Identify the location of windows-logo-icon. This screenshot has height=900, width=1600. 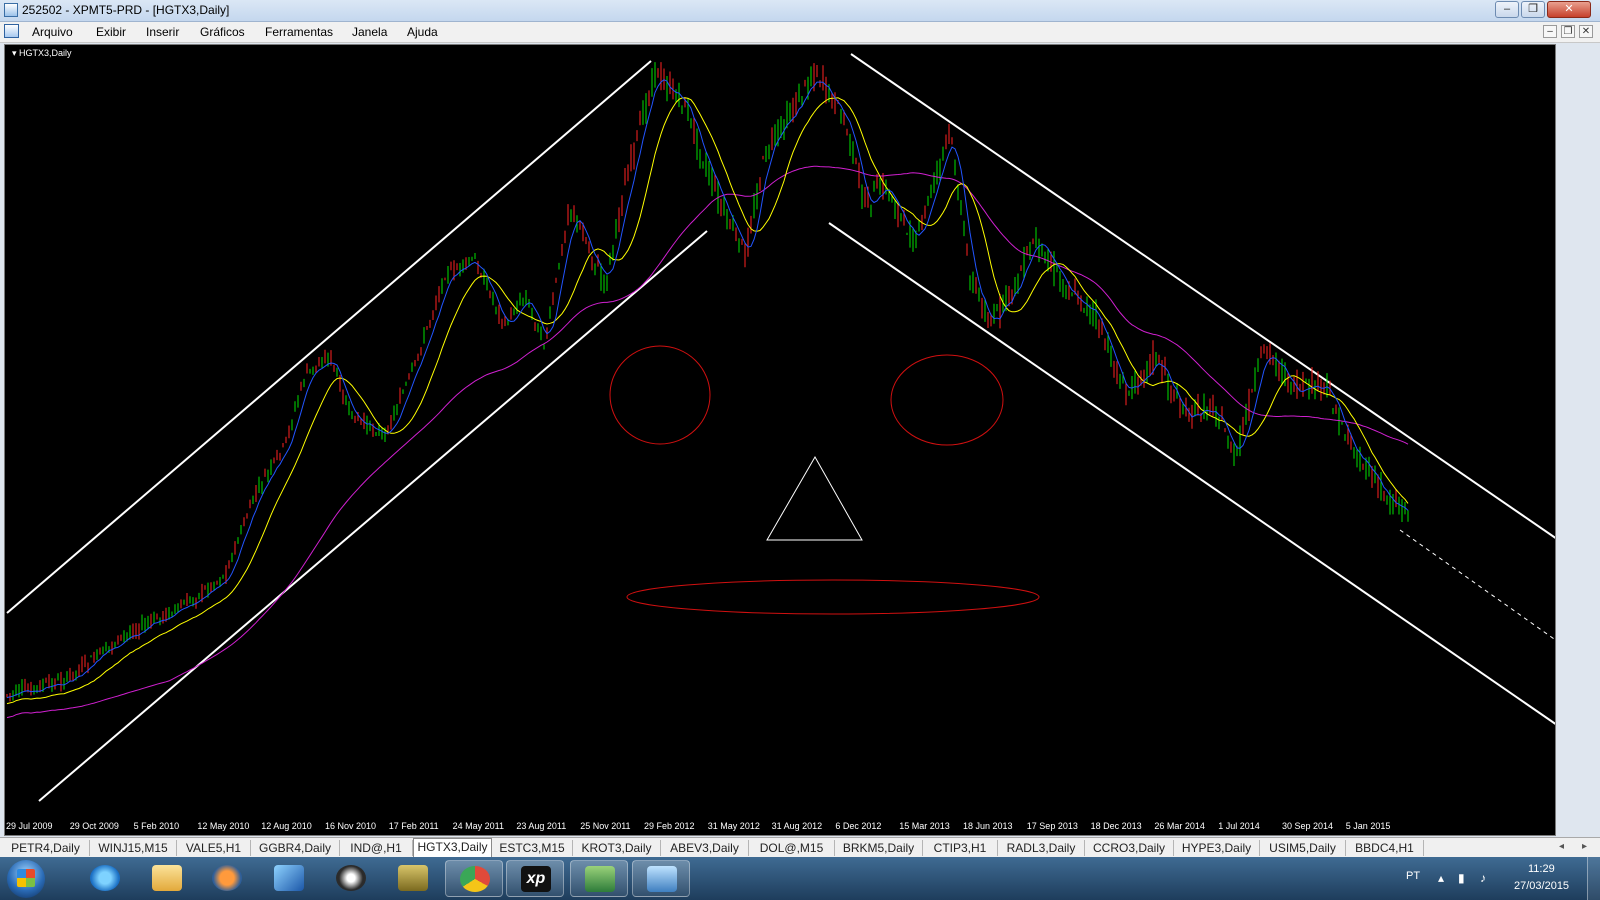
(26, 878).